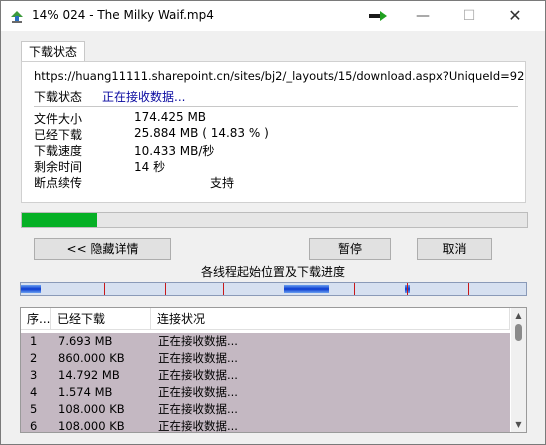  I want to click on downloaded-label: 已经下载, so click(58, 135).